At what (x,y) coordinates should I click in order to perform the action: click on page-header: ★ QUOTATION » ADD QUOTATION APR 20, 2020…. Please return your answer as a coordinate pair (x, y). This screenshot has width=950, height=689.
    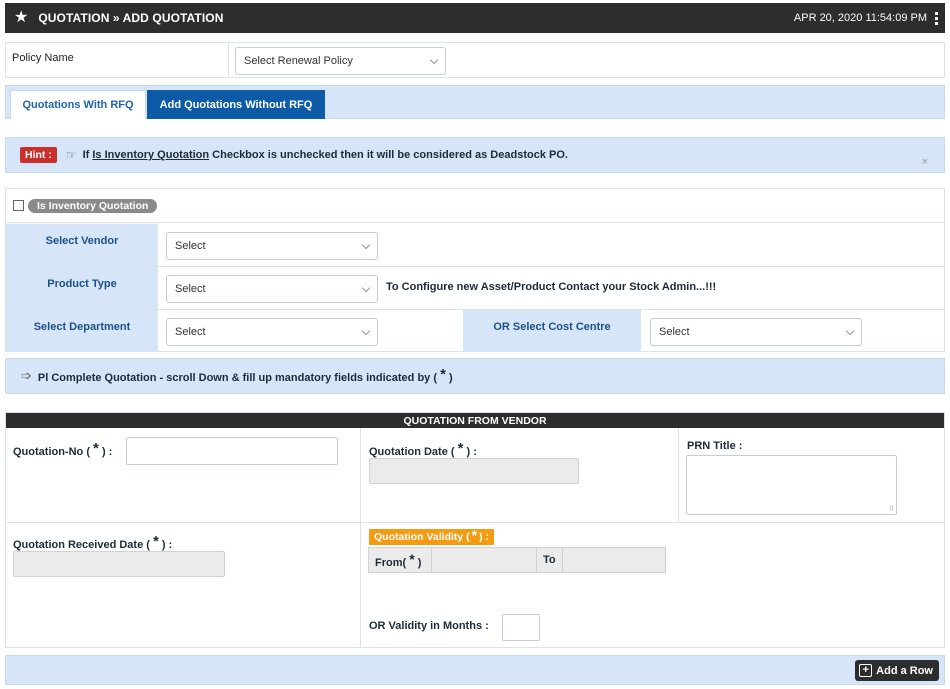
    Looking at the image, I should click on (475, 18).